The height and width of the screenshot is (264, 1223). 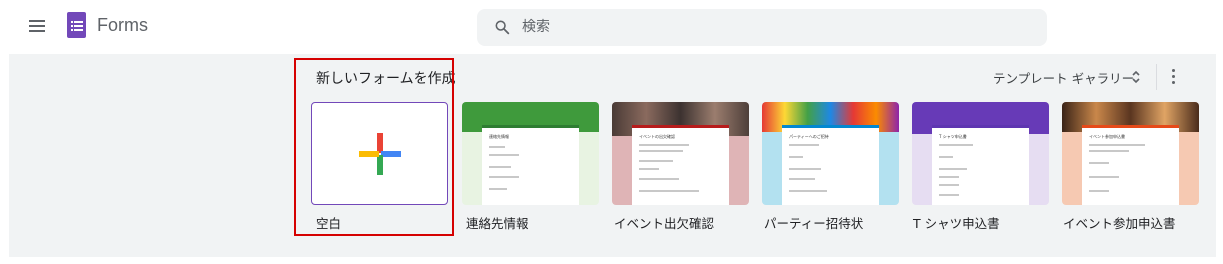 I want to click on template-label-party-invite: パーティー招待状, so click(x=813, y=222).